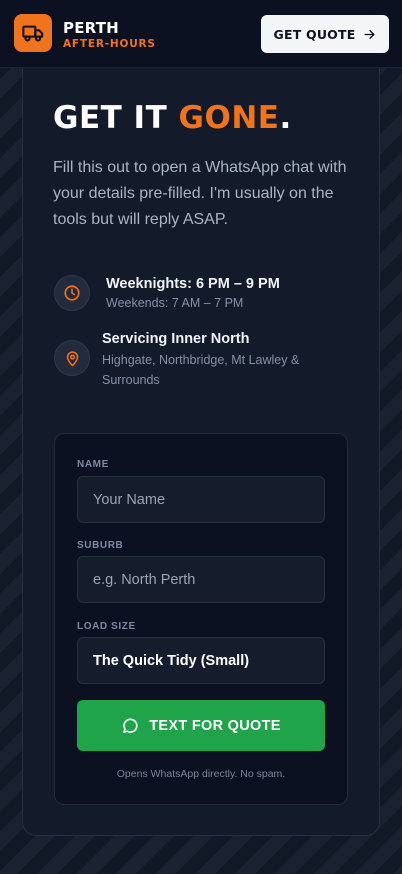  Describe the element at coordinates (106, 626) in the screenshot. I see `load-size-label: LOAD SIZE` at that location.